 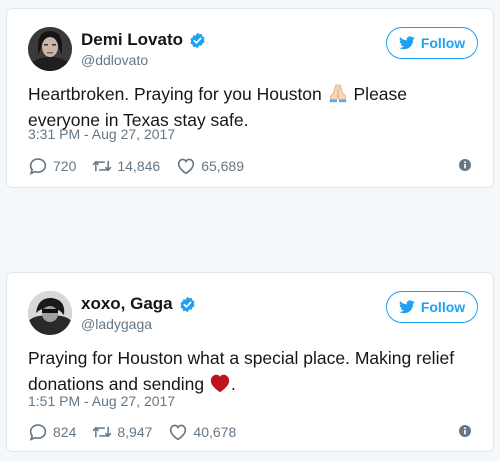 I want to click on display-name: xoxo, Gaga, so click(x=127, y=304).